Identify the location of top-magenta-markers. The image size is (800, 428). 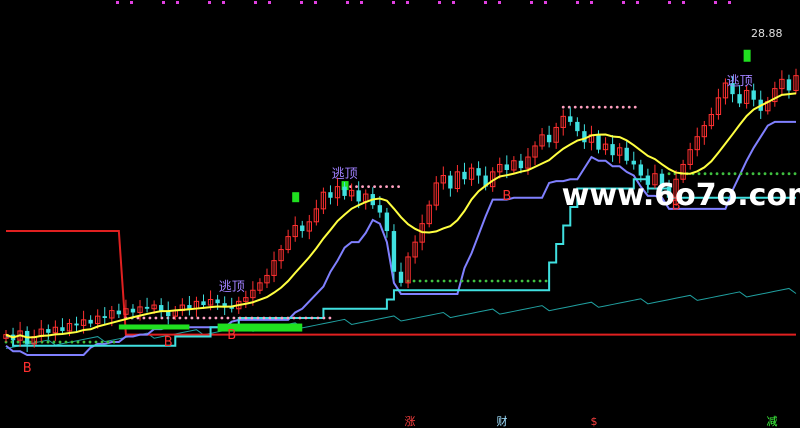
(423, 2).